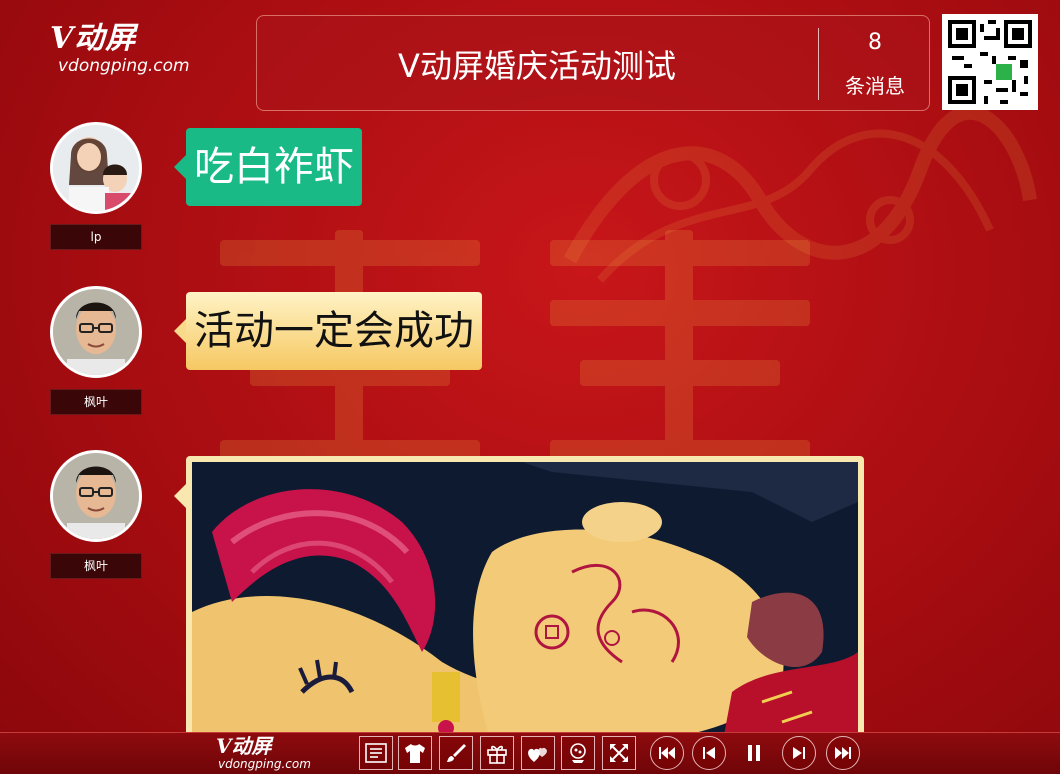 The image size is (1060, 774). What do you see at coordinates (538, 753) in the screenshot?
I see `hearts-icon` at bounding box center [538, 753].